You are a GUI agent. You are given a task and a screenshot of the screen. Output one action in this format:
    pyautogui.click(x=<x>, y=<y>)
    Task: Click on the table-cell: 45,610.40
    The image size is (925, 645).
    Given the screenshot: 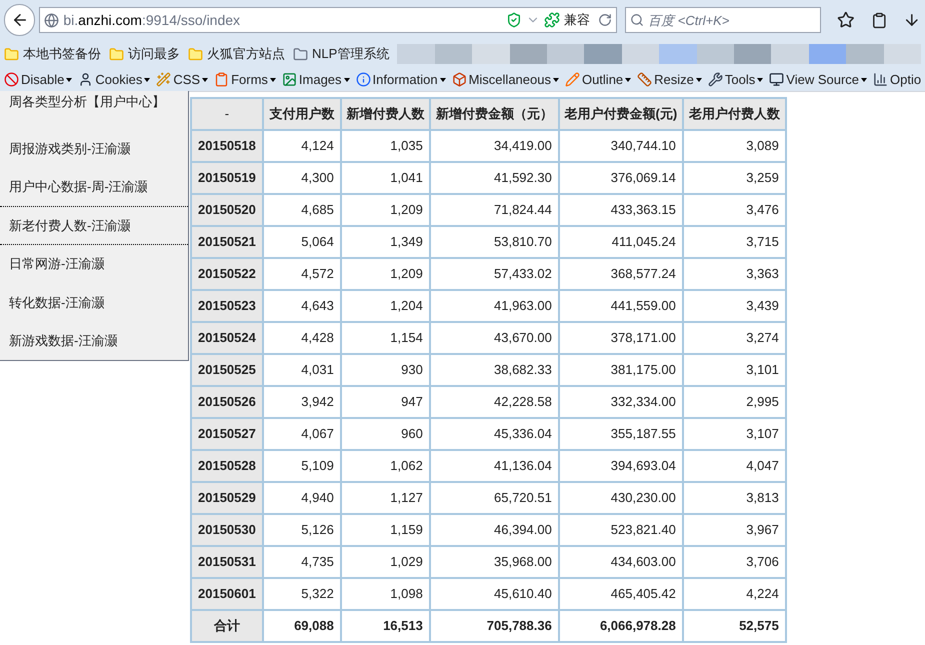 What is the action you would take?
    pyautogui.click(x=494, y=594)
    